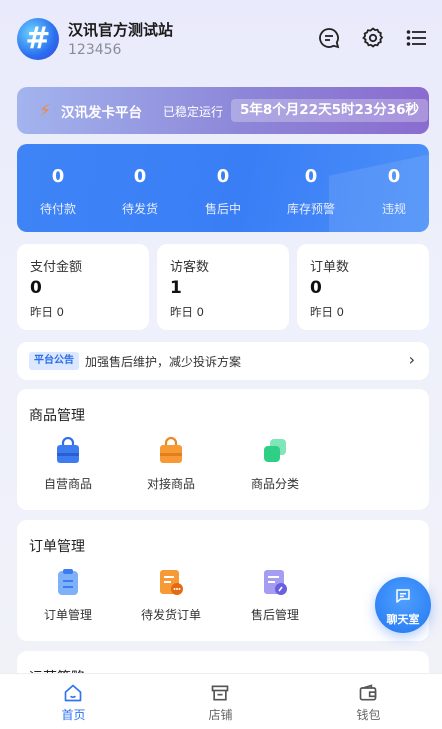 The image size is (442, 729). I want to click on store-icon, so click(220, 693).